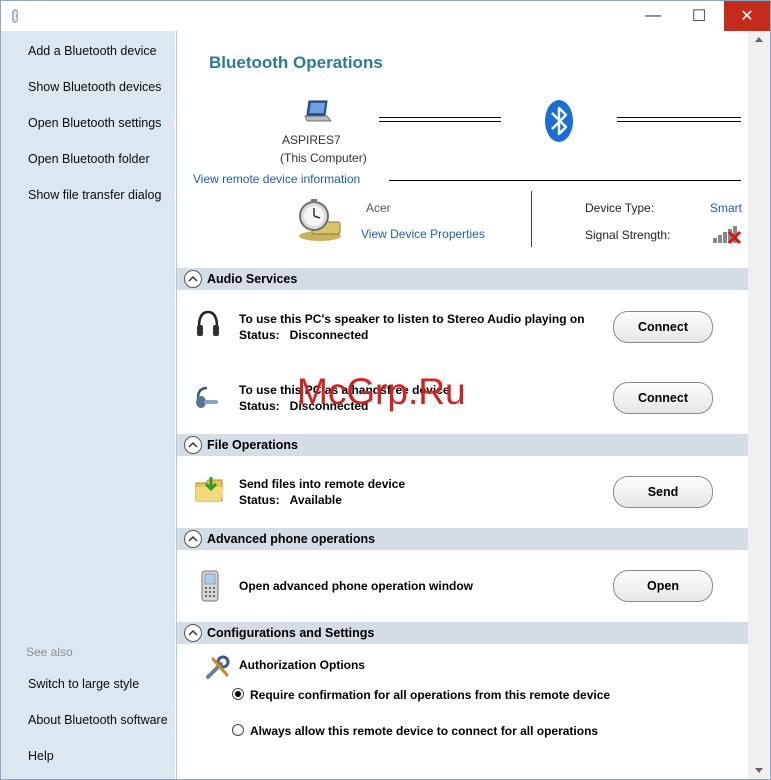 The image size is (771, 780). I want to click on handsfree-headset-icon, so click(206, 399).